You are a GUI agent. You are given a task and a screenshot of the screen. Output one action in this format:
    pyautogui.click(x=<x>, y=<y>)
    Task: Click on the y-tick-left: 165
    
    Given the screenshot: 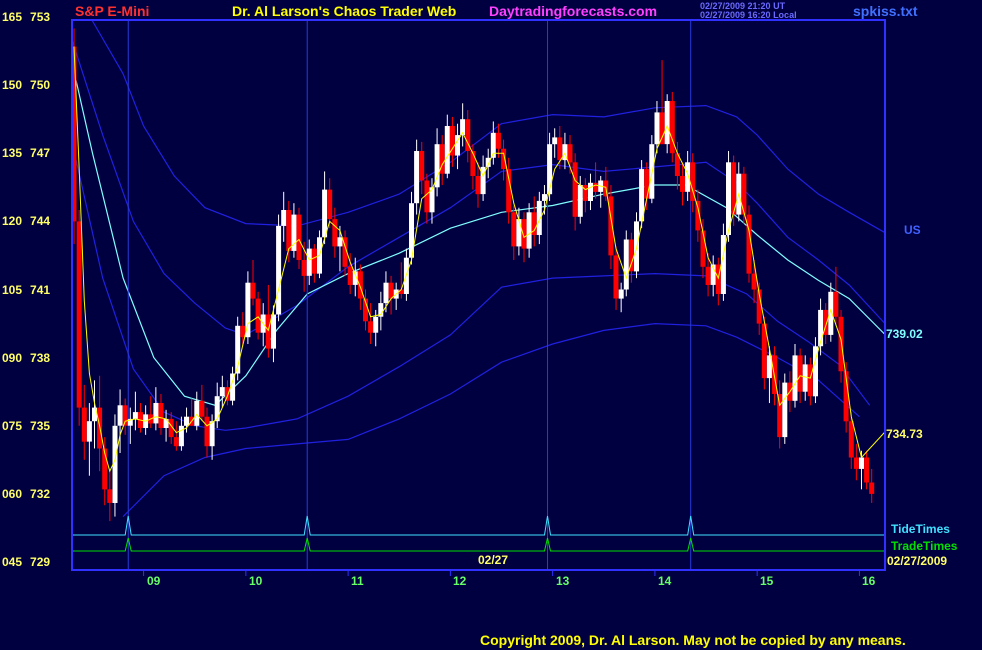 What is the action you would take?
    pyautogui.click(x=12, y=17)
    